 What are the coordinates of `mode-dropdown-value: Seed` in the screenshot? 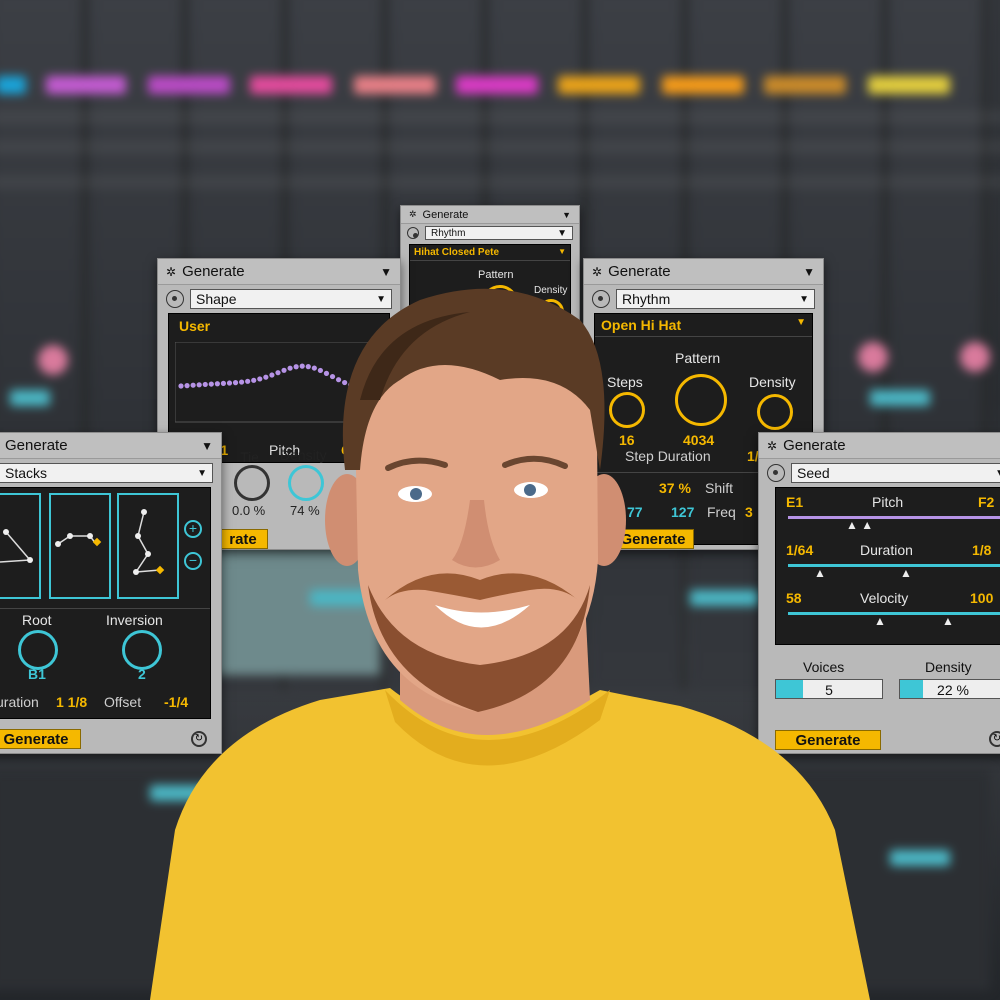 It's located at (813, 473).